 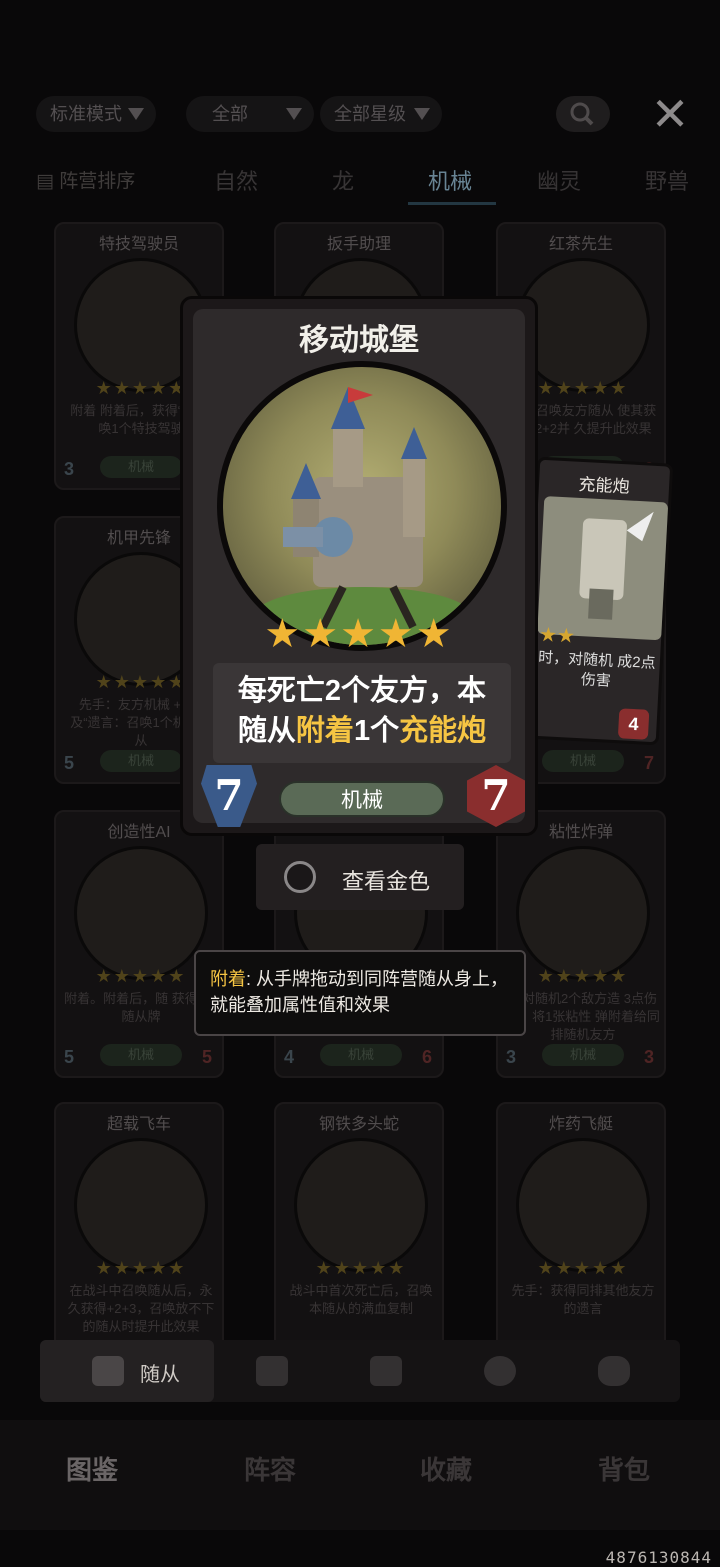 I want to click on tooltip-text: : 从手牌拖动到同阵营随从身上，就能叠加属性值和效果, so click(x=359, y=992).